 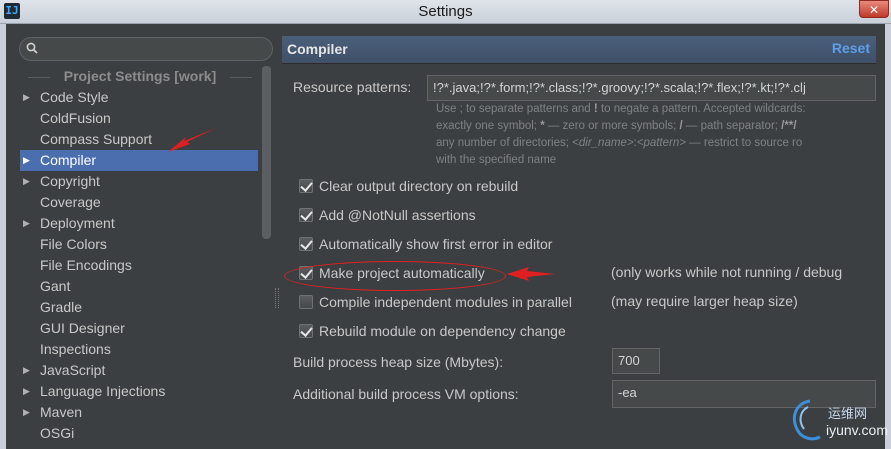 What do you see at coordinates (140, 77) in the screenshot?
I see `section-header: Project Settings [work]` at bounding box center [140, 77].